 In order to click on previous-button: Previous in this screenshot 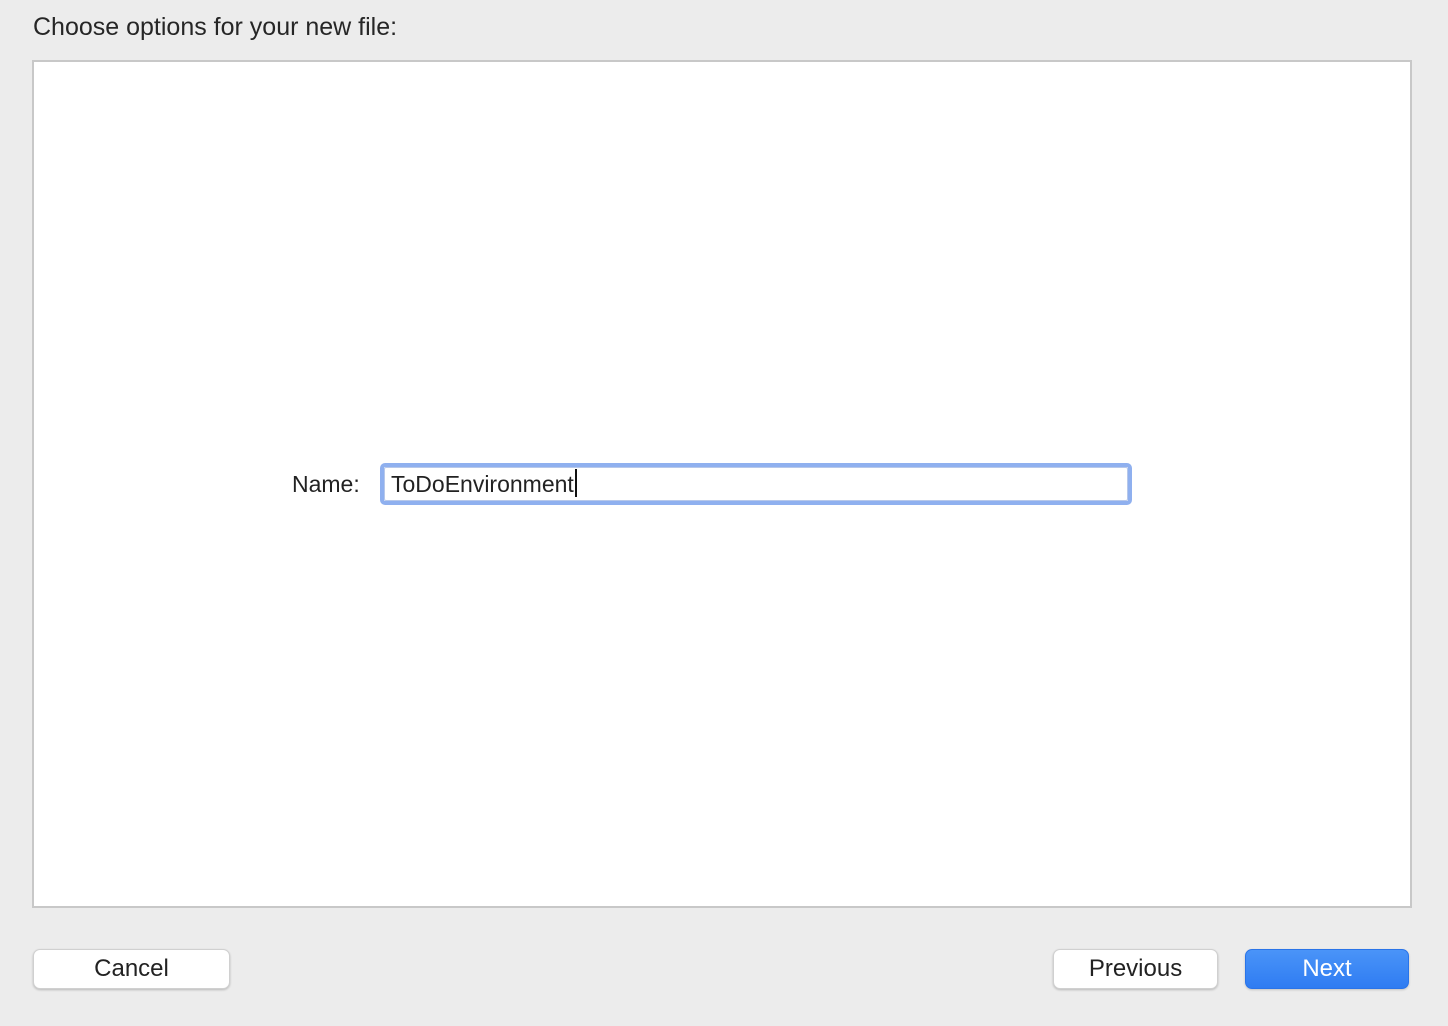, I will do `click(1135, 969)`.